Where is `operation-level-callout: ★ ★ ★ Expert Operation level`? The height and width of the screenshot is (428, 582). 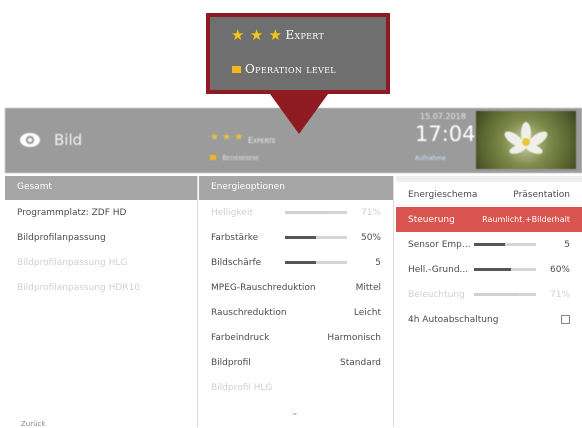 operation-level-callout: ★ ★ ★ Expert Operation level is located at coordinates (298, 53).